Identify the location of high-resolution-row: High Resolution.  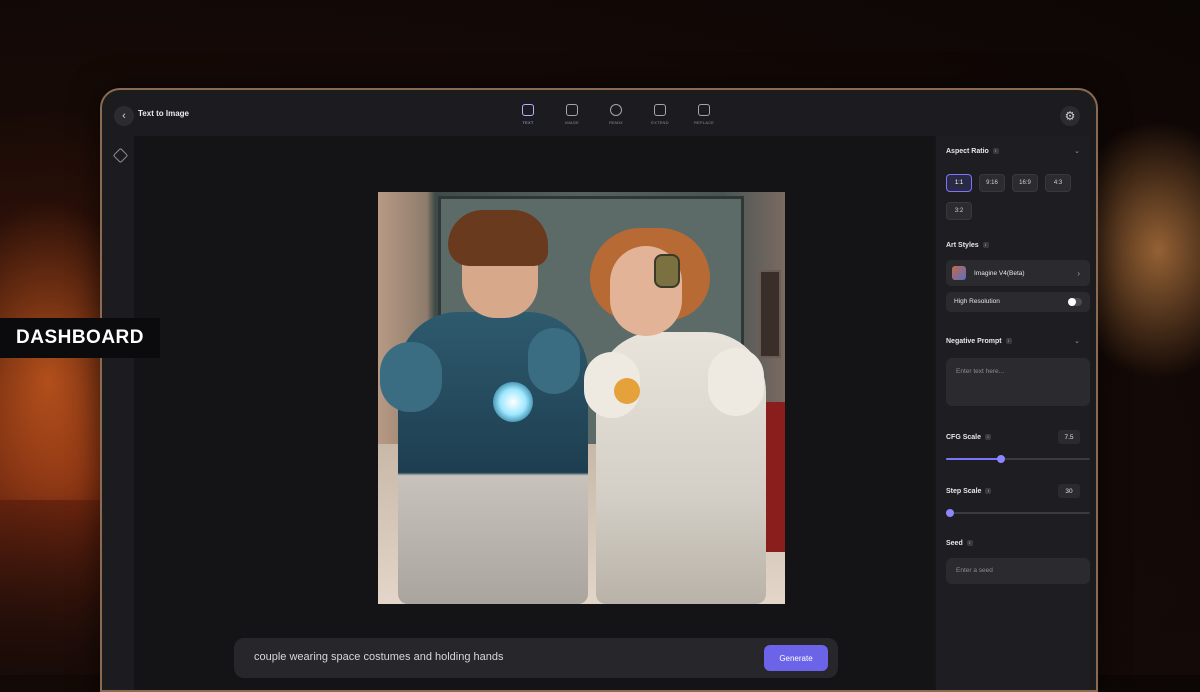
(1018, 302).